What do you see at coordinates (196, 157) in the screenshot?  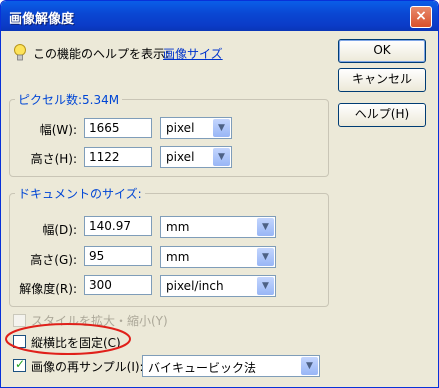 I see `pixel-height-unit-select: pixel ▼` at bounding box center [196, 157].